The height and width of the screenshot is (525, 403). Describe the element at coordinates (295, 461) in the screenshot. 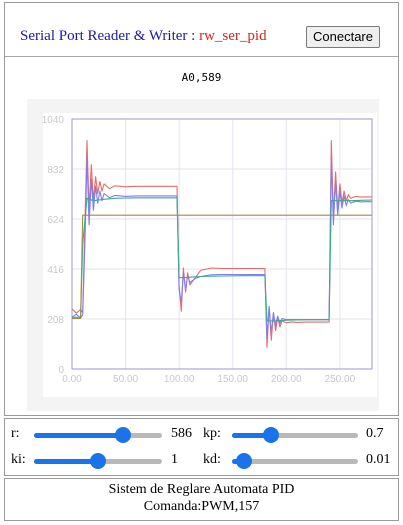

I see `kd-slider` at that location.